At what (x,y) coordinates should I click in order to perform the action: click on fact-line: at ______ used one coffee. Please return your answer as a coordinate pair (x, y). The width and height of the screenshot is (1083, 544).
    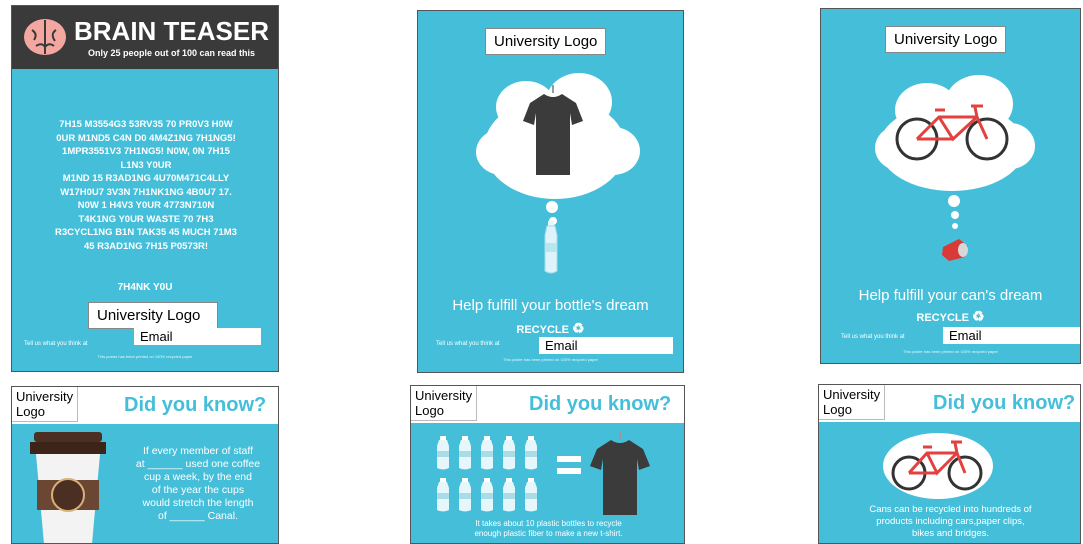
    Looking at the image, I should click on (198, 464).